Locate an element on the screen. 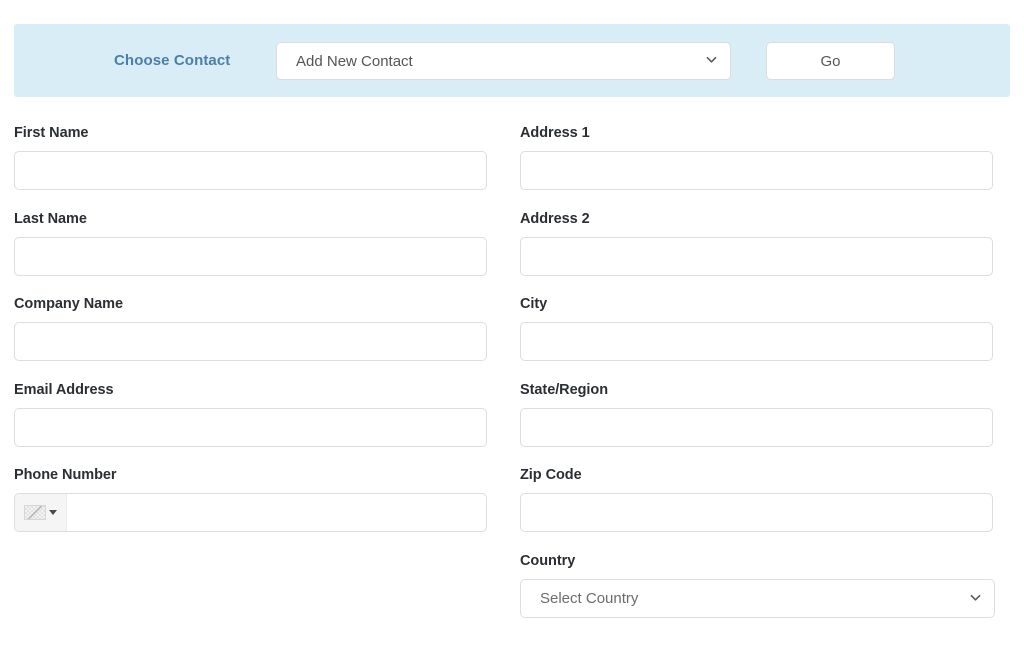  choose-contact-select: Add New Contact is located at coordinates (503, 61).